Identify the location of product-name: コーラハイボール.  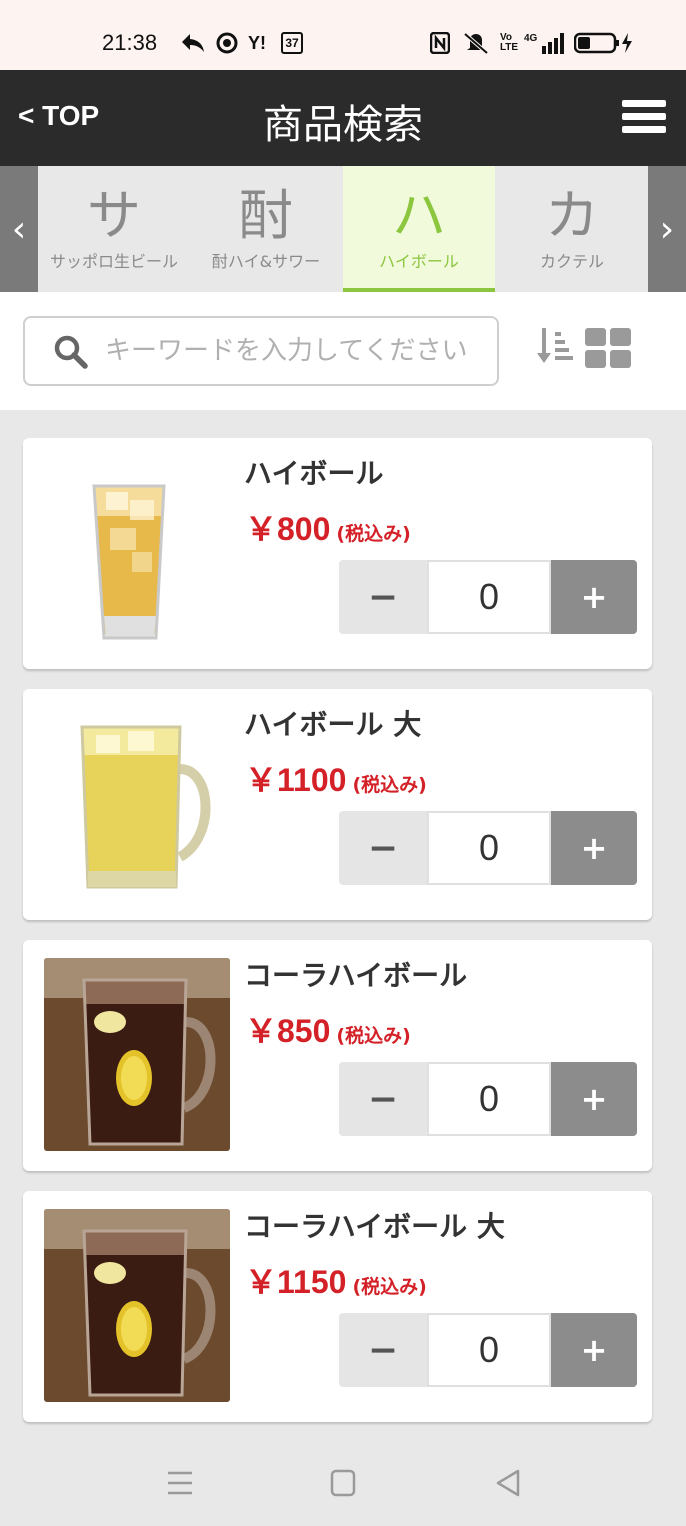
(356, 975).